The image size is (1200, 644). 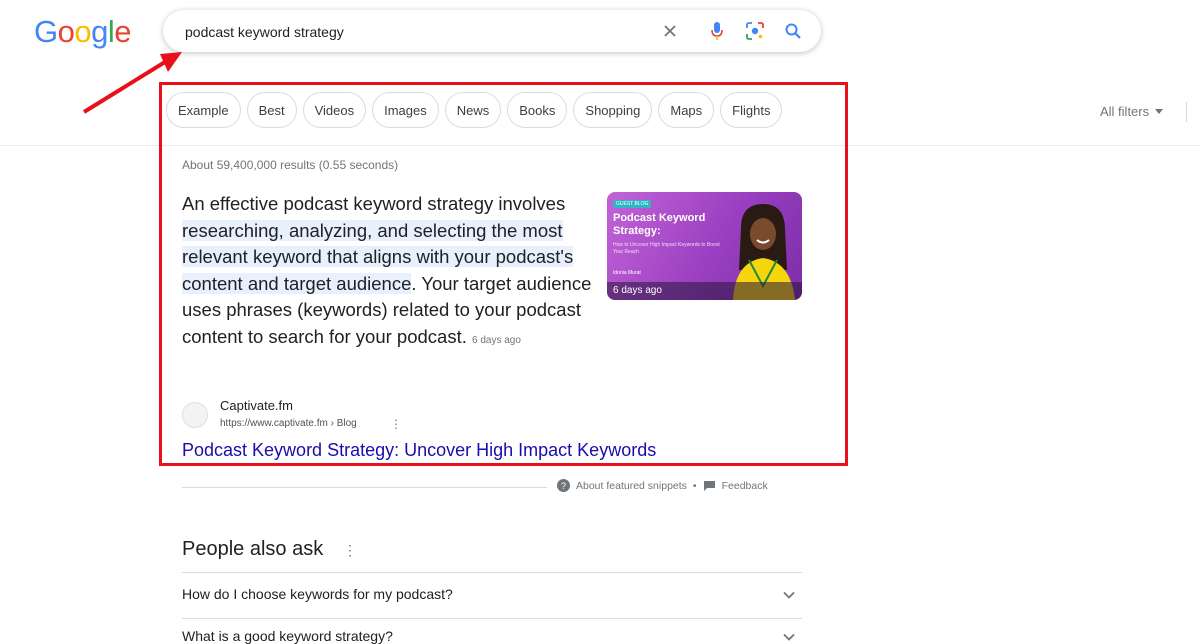 What do you see at coordinates (704, 291) in the screenshot?
I see `thumbnail-date: 6 days ago` at bounding box center [704, 291].